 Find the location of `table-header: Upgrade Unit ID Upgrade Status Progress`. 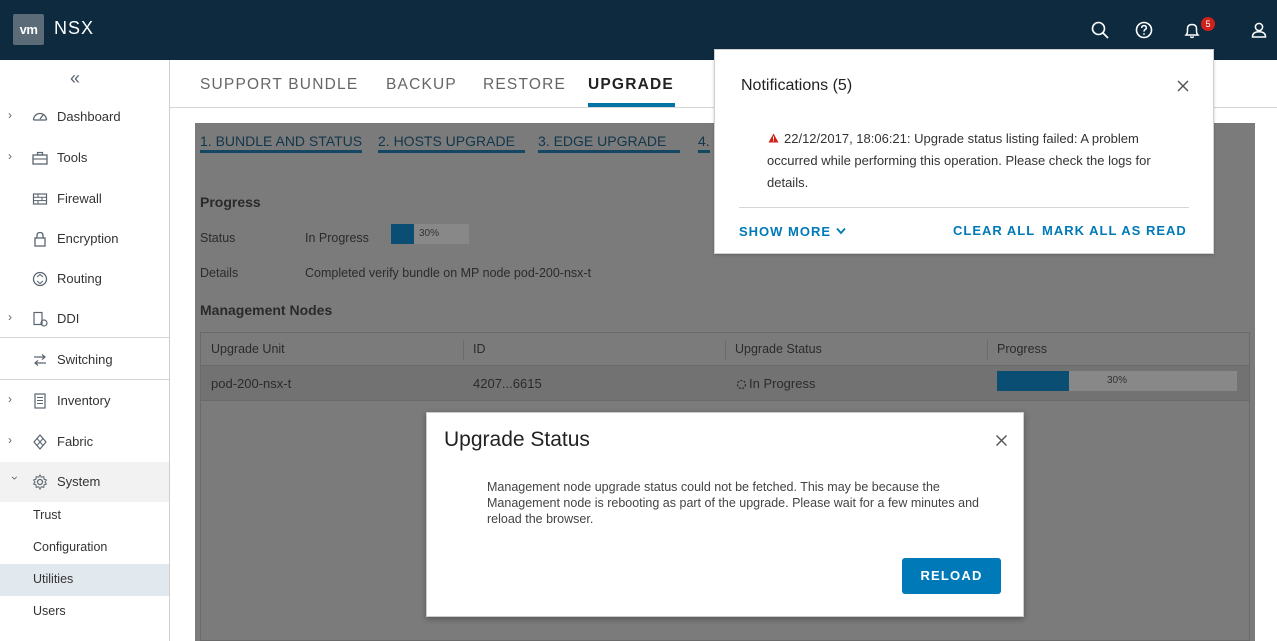

table-header: Upgrade Unit ID Upgrade Status Progress is located at coordinates (725, 349).